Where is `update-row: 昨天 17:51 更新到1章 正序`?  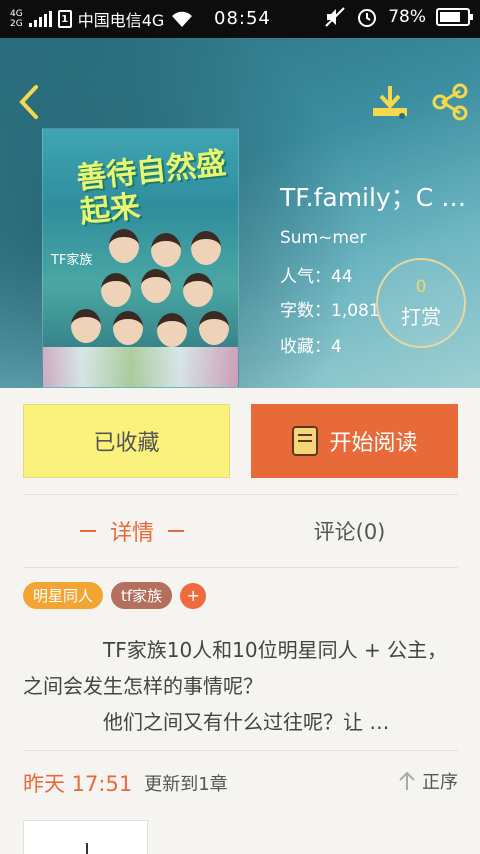 update-row: 昨天 17:51 更新到1章 正序 is located at coordinates (240, 783).